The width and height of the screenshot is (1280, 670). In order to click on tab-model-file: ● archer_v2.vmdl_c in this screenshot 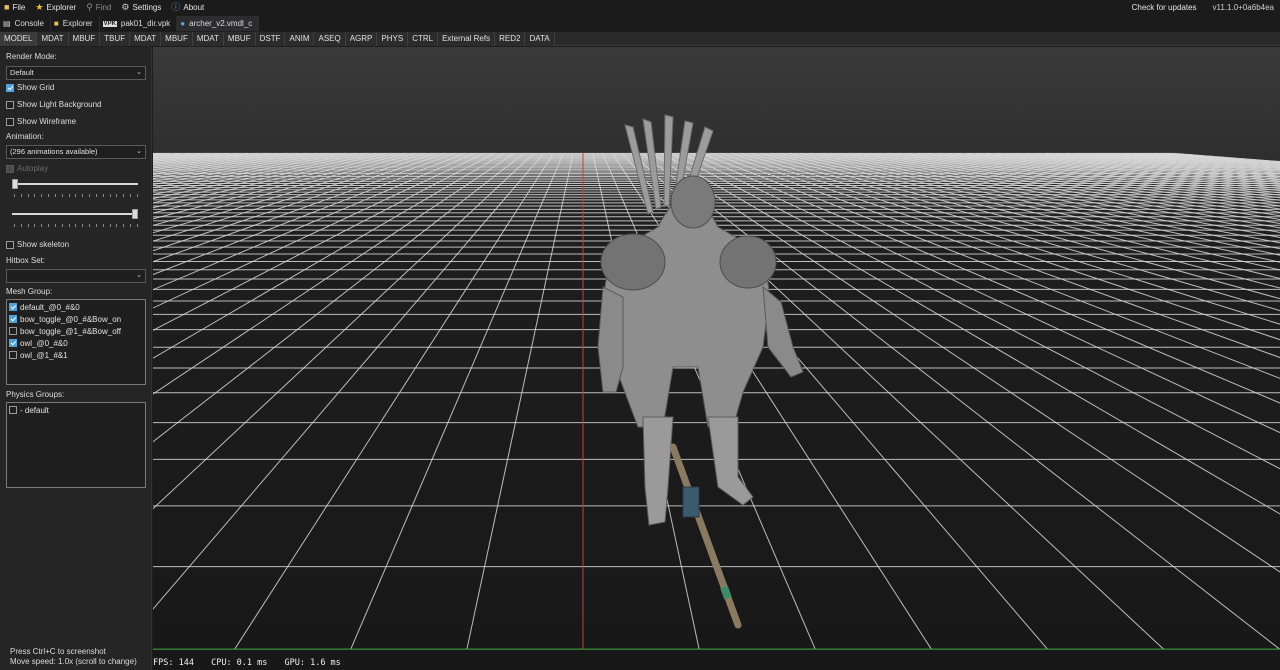, I will do `click(218, 23)`.